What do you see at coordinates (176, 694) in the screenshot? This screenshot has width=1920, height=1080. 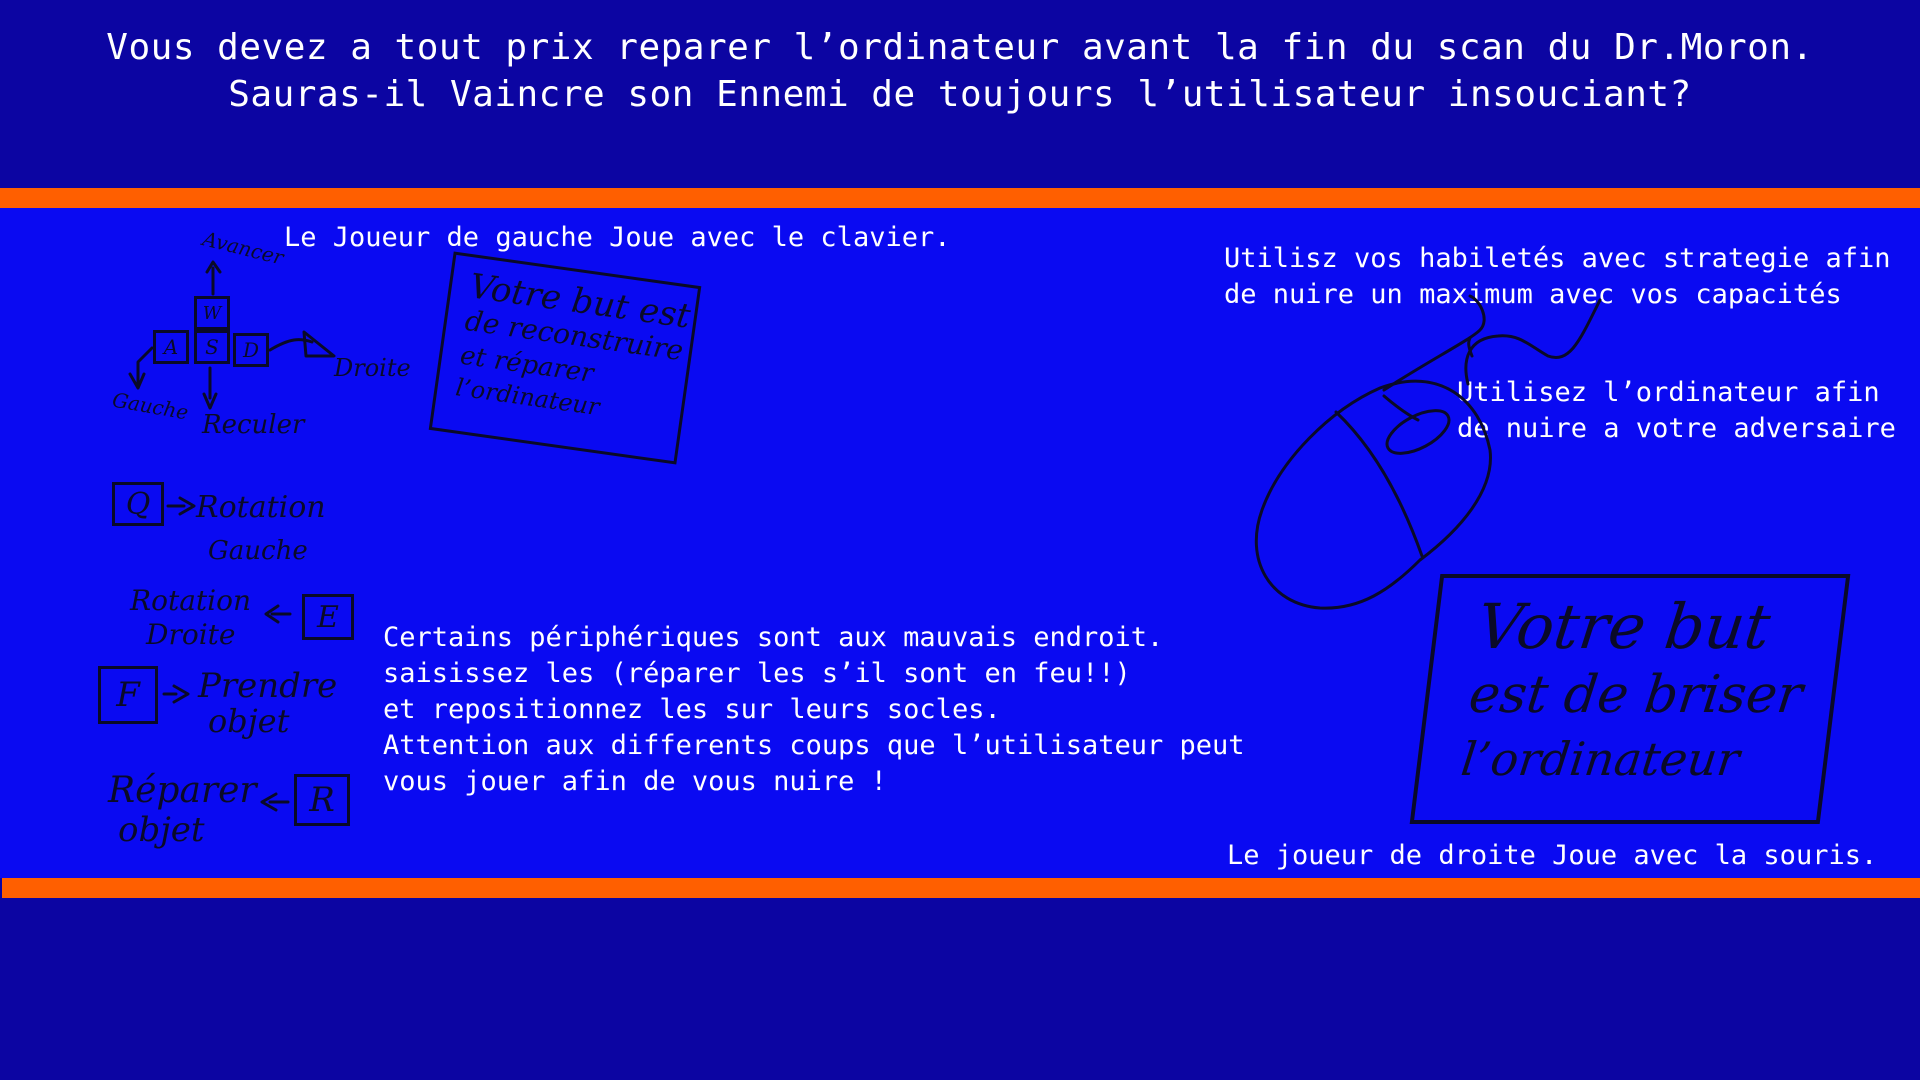 I see `arrow-f-icon` at bounding box center [176, 694].